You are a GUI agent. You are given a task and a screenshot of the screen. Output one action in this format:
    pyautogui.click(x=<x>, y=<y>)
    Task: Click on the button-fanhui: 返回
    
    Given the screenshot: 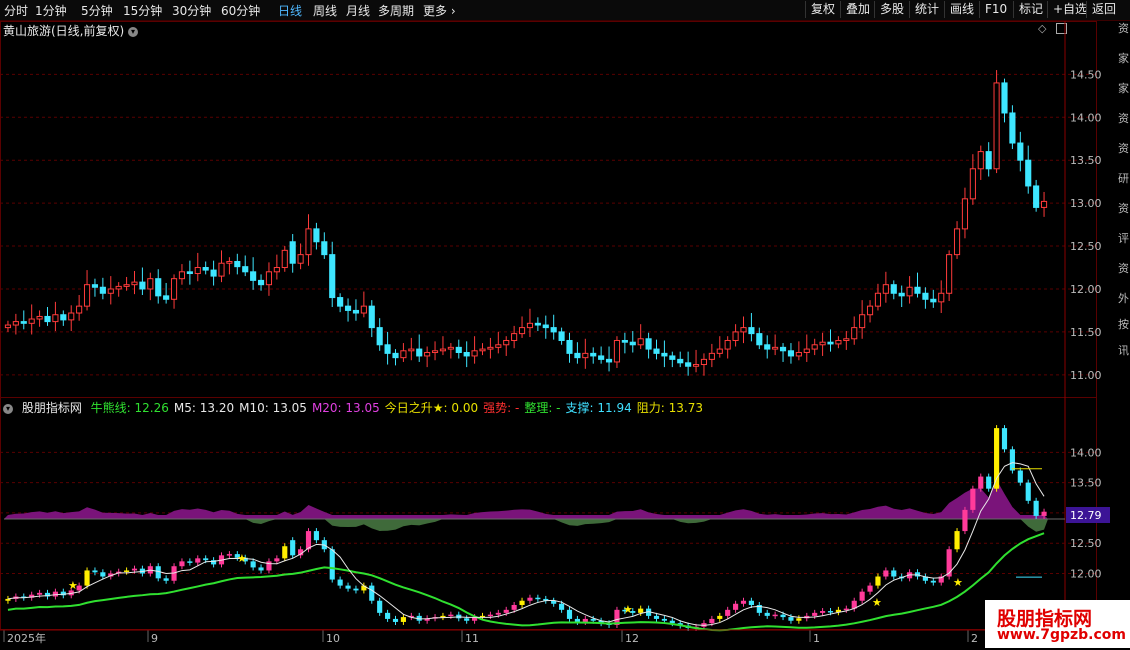 What is the action you would take?
    pyautogui.click(x=1103, y=9)
    